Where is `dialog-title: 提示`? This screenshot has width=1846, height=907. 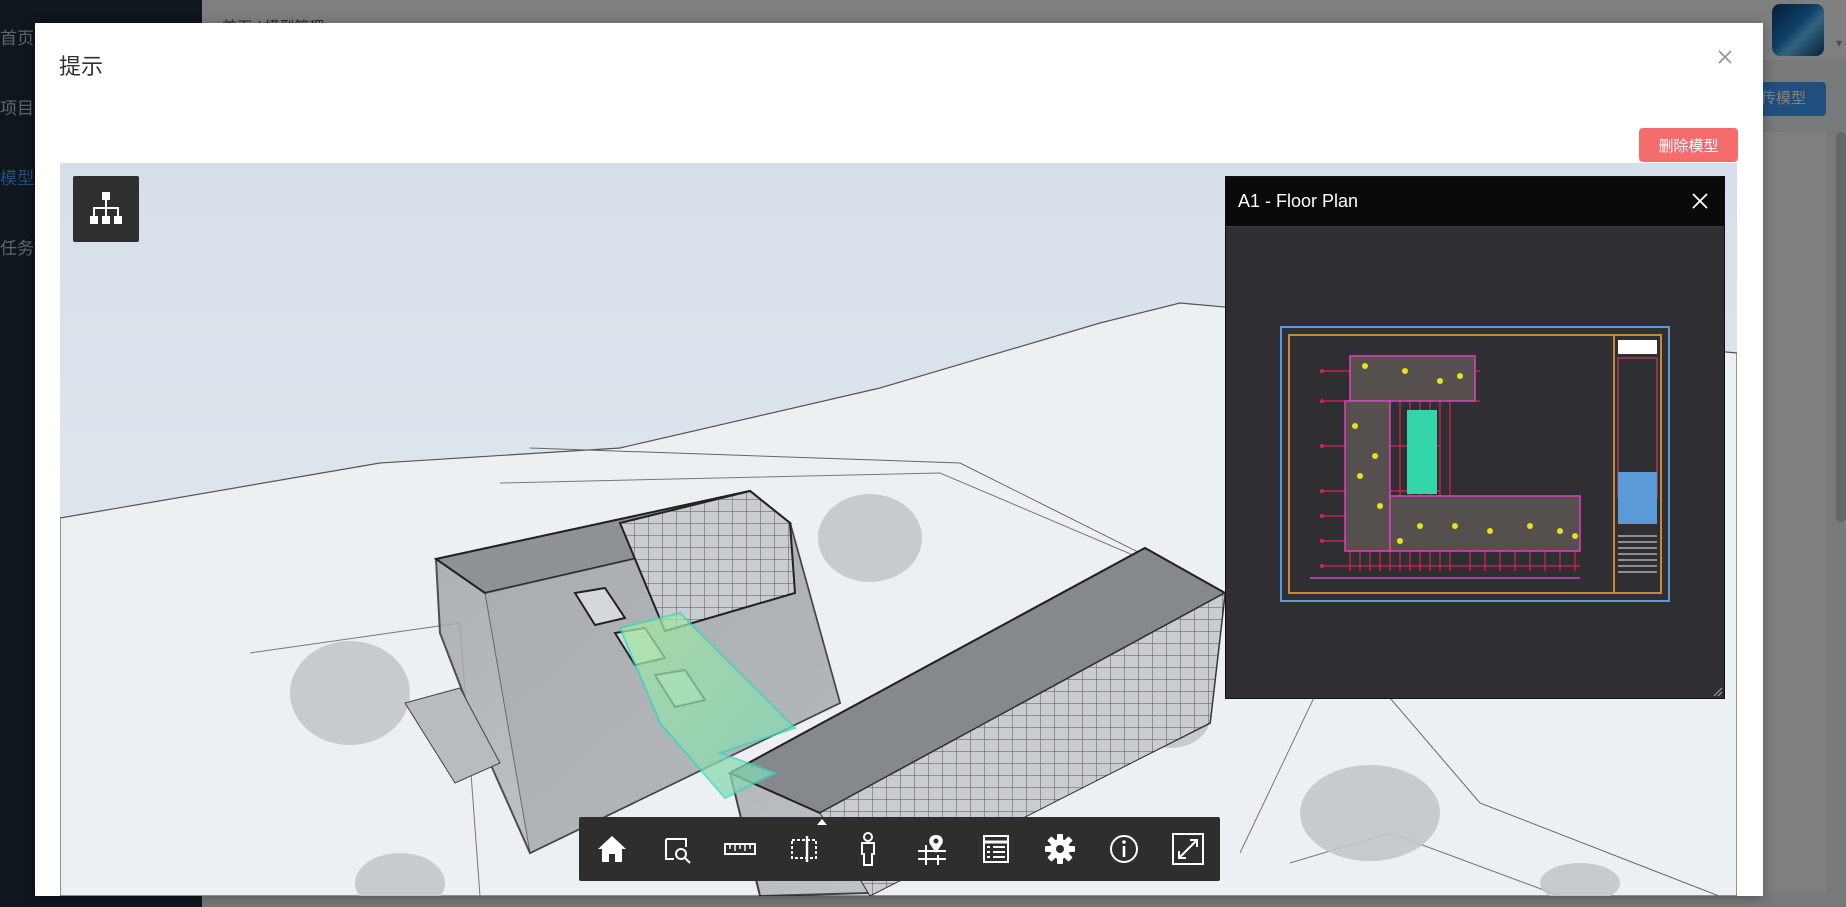
dialog-title: 提示 is located at coordinates (81, 66).